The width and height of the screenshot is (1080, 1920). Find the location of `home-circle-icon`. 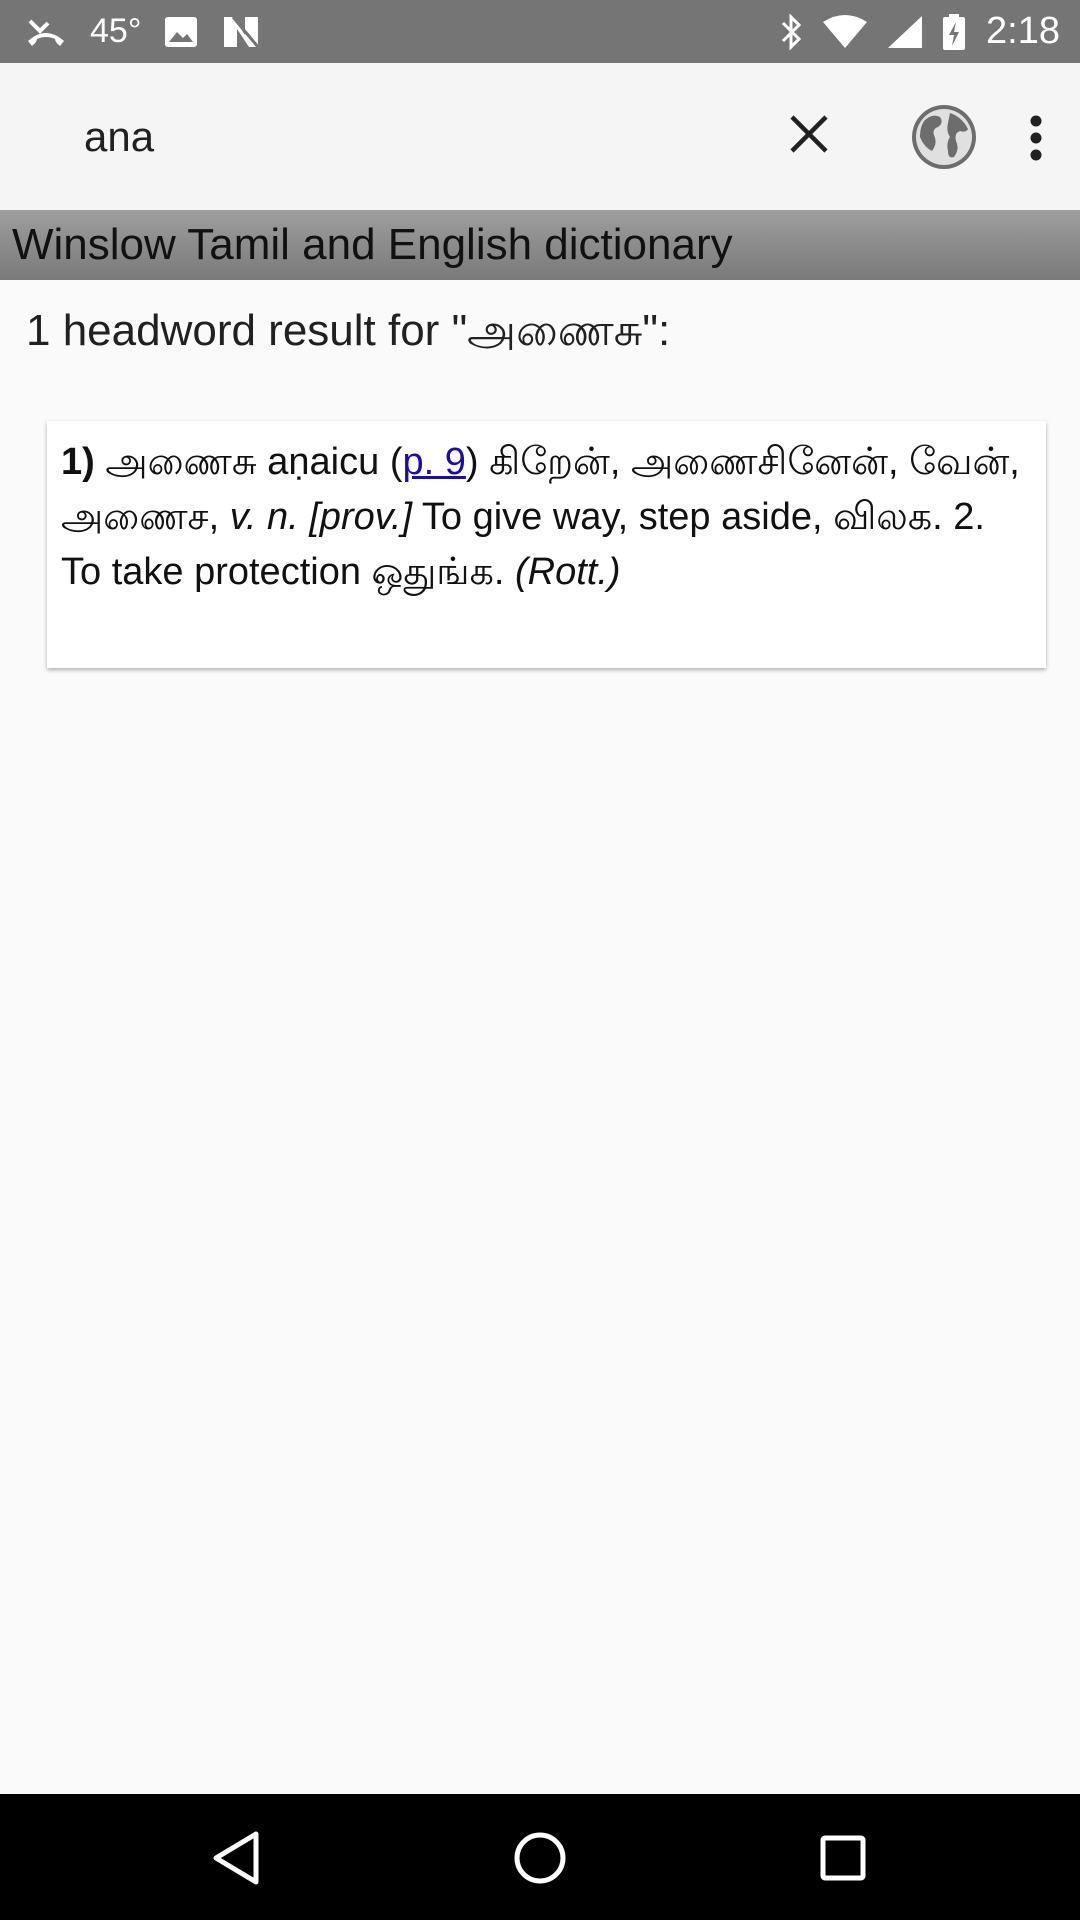

home-circle-icon is located at coordinates (540, 1858).